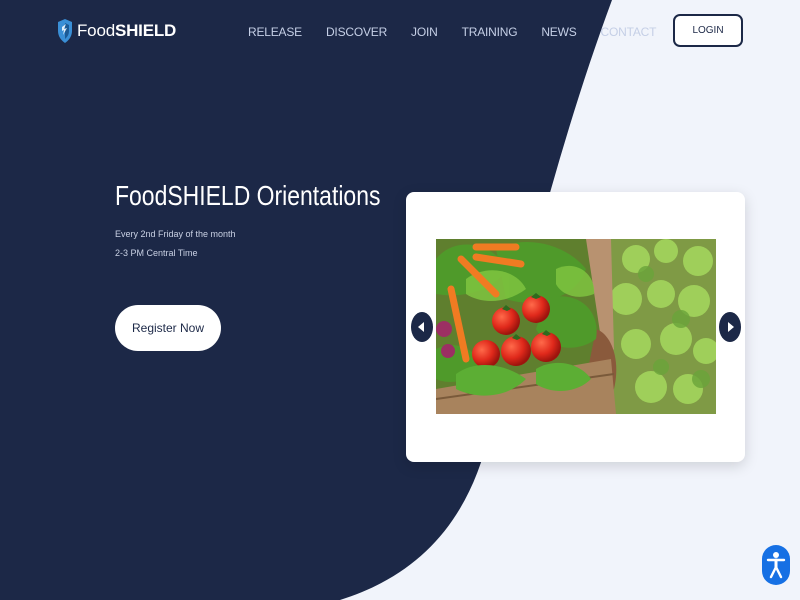 This screenshot has height=600, width=800. Describe the element at coordinates (558, 32) in the screenshot. I see `nav-item-news: NEWS` at that location.